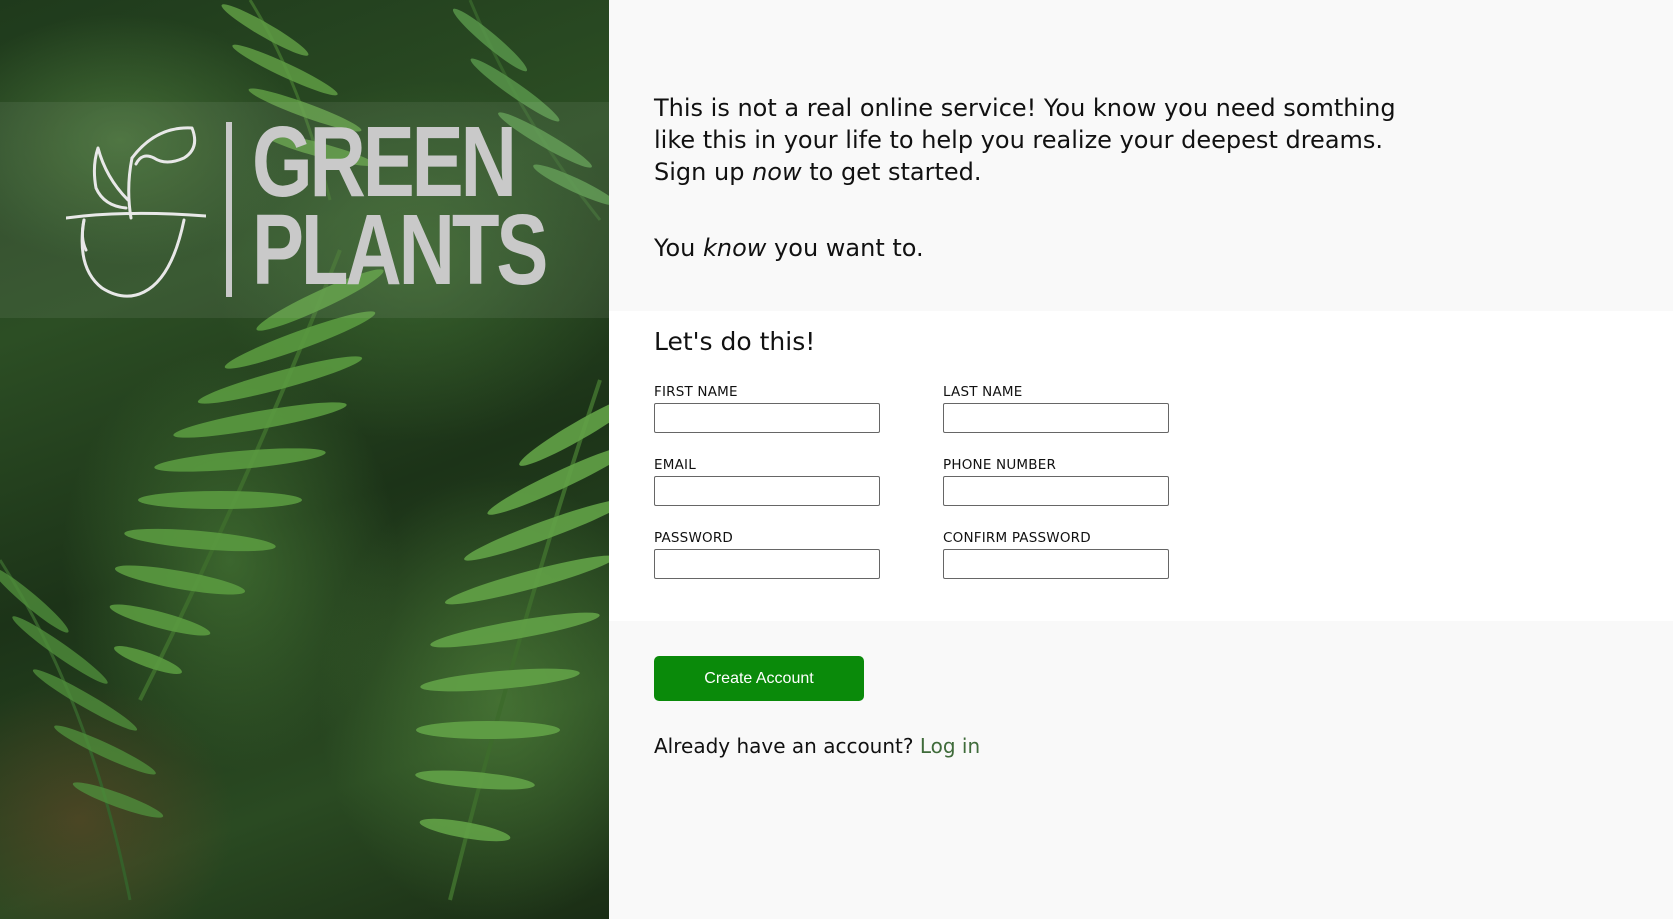 Image resolution: width=1673 pixels, height=919 pixels. Describe the element at coordinates (400, 250) in the screenshot. I see `brand-line-2: PLANTS` at that location.